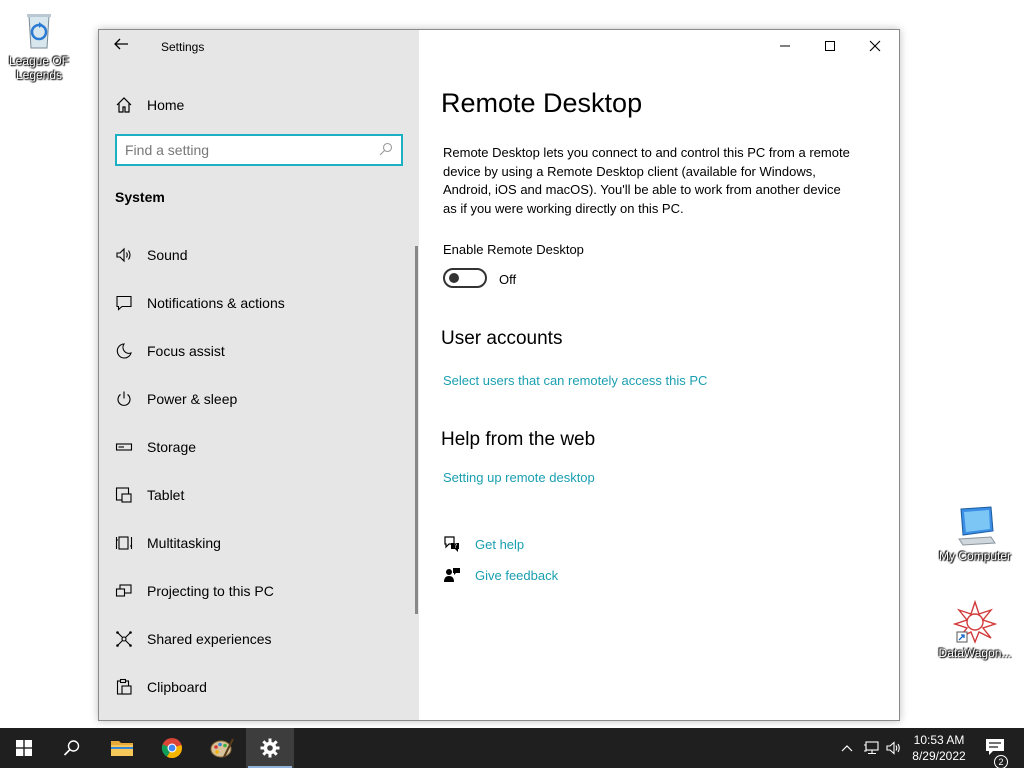 The width and height of the screenshot is (1024, 768). I want to click on sidebar-item-label: Storage, so click(172, 447).